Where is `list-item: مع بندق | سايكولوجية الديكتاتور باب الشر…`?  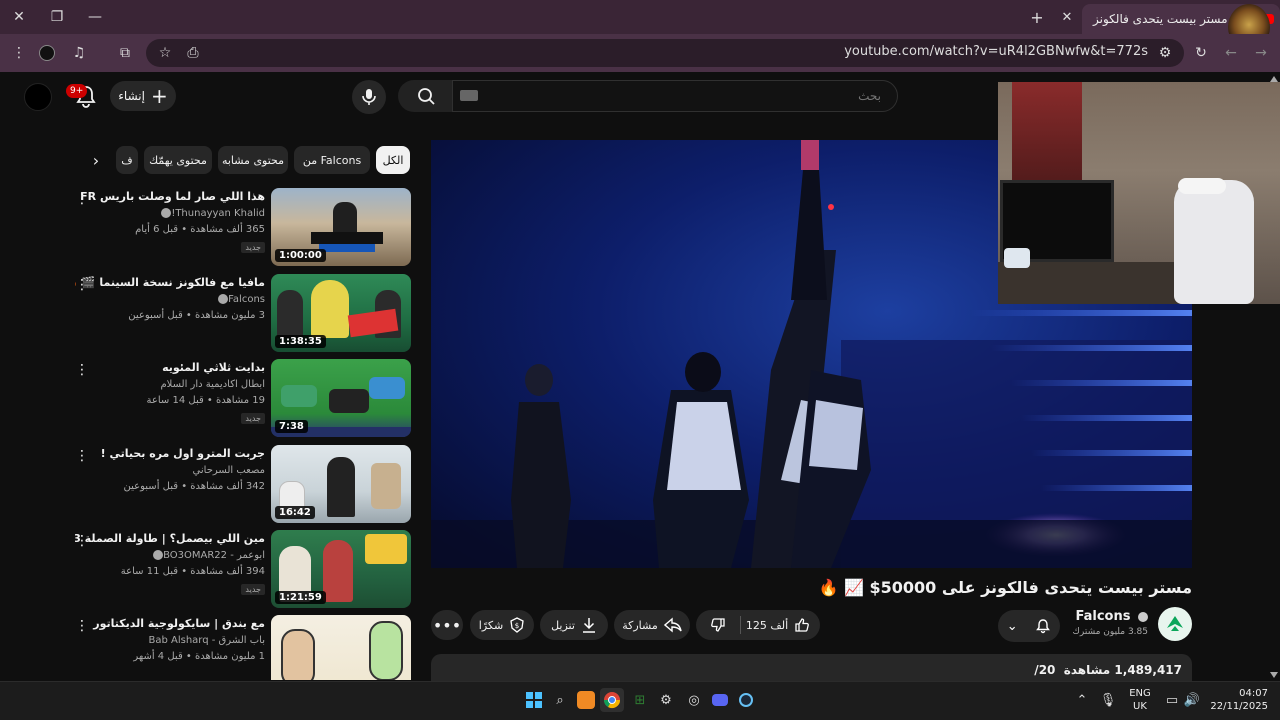 list-item: مع بندق | سايكولوجية الديكتاتور باب الشر… is located at coordinates (238, 647).